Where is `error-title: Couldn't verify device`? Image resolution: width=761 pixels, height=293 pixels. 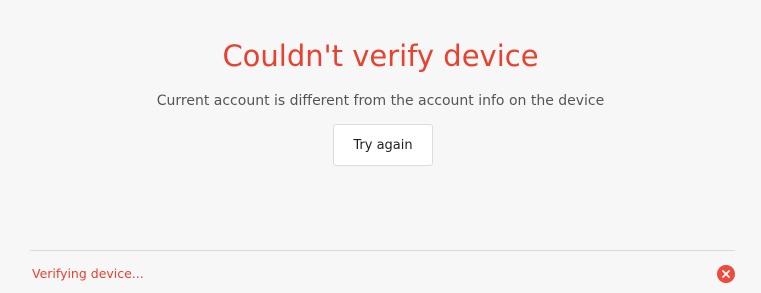 error-title: Couldn't verify device is located at coordinates (380, 56).